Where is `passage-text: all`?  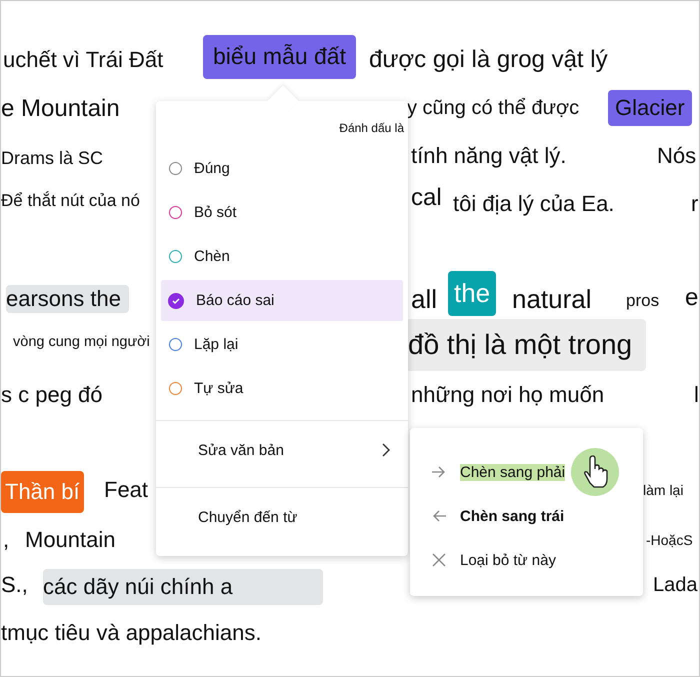
passage-text: all is located at coordinates (424, 300).